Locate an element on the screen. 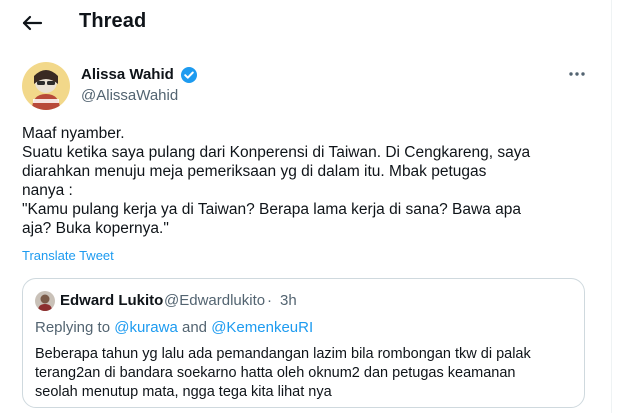  more-horizontal-icon is located at coordinates (577, 74).